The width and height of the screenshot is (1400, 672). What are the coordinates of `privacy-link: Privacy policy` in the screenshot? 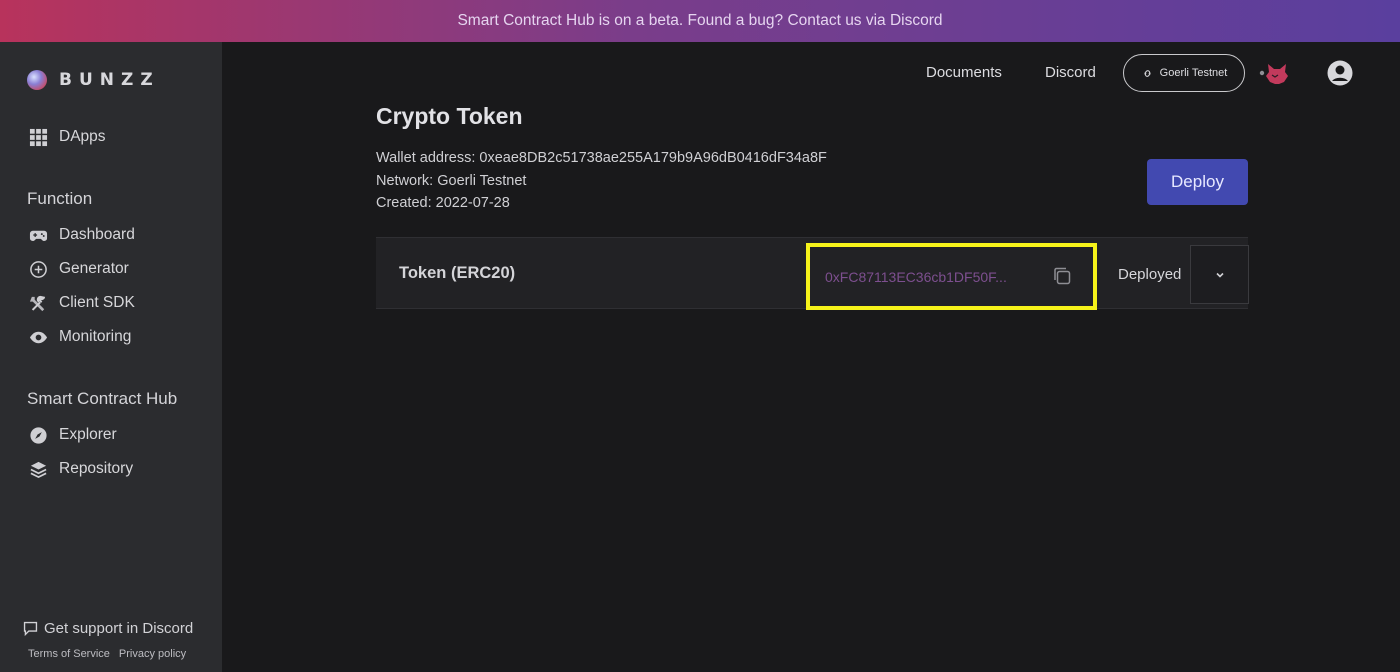 It's located at (152, 654).